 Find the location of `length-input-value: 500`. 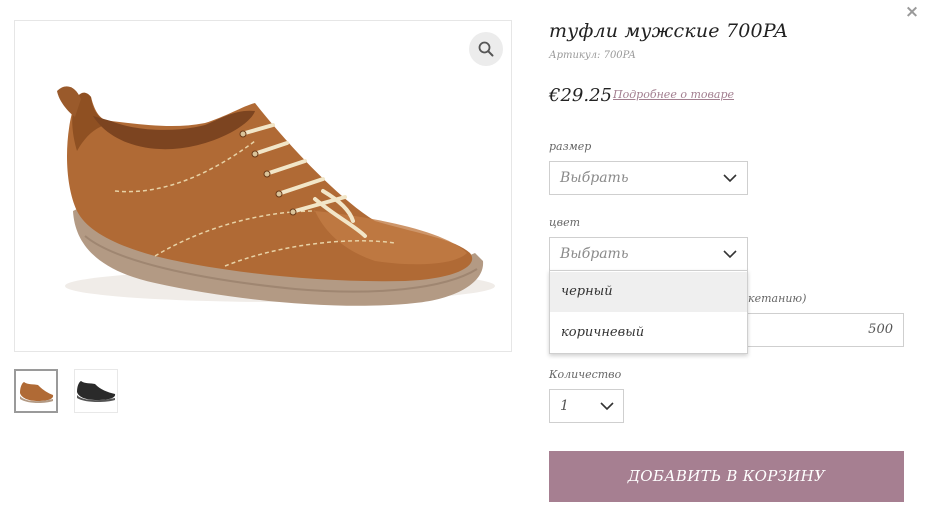

length-input-value: 500 is located at coordinates (880, 329).